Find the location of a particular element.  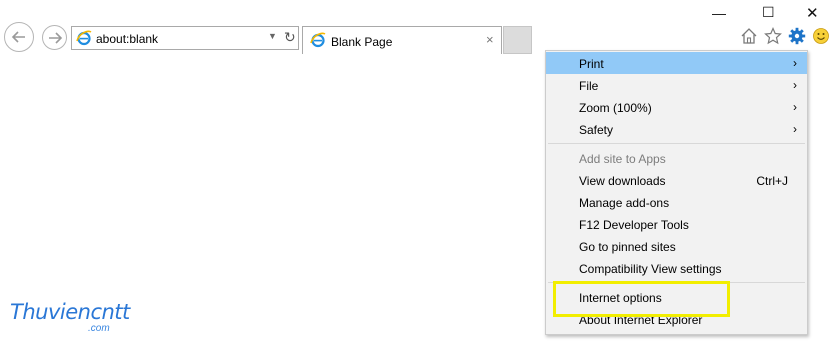

new-tab-button is located at coordinates (517, 40).